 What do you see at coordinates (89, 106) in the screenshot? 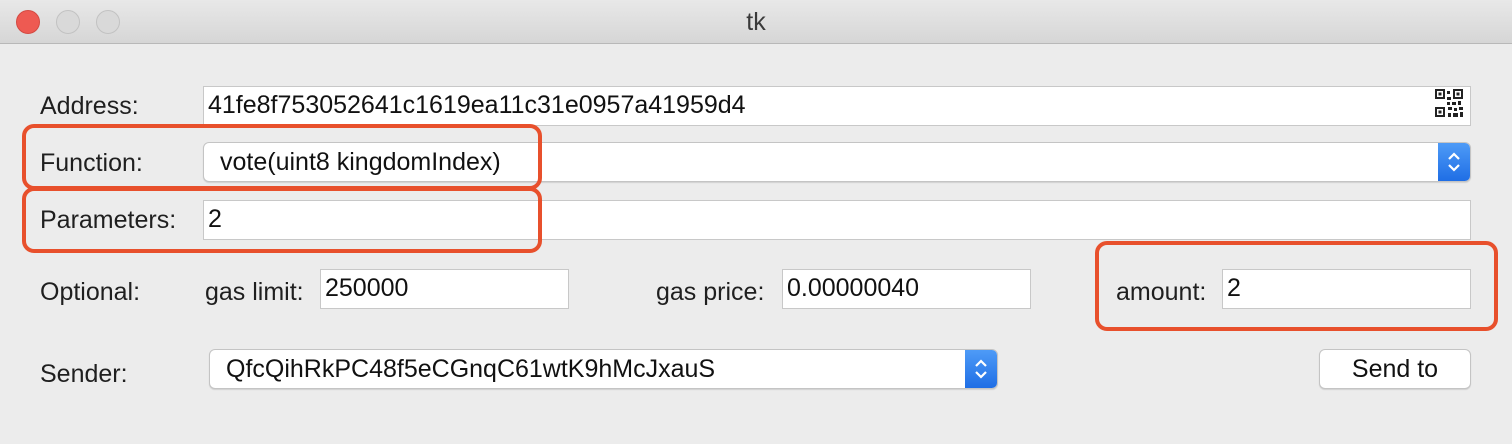
I see `address-label: Address:` at bounding box center [89, 106].